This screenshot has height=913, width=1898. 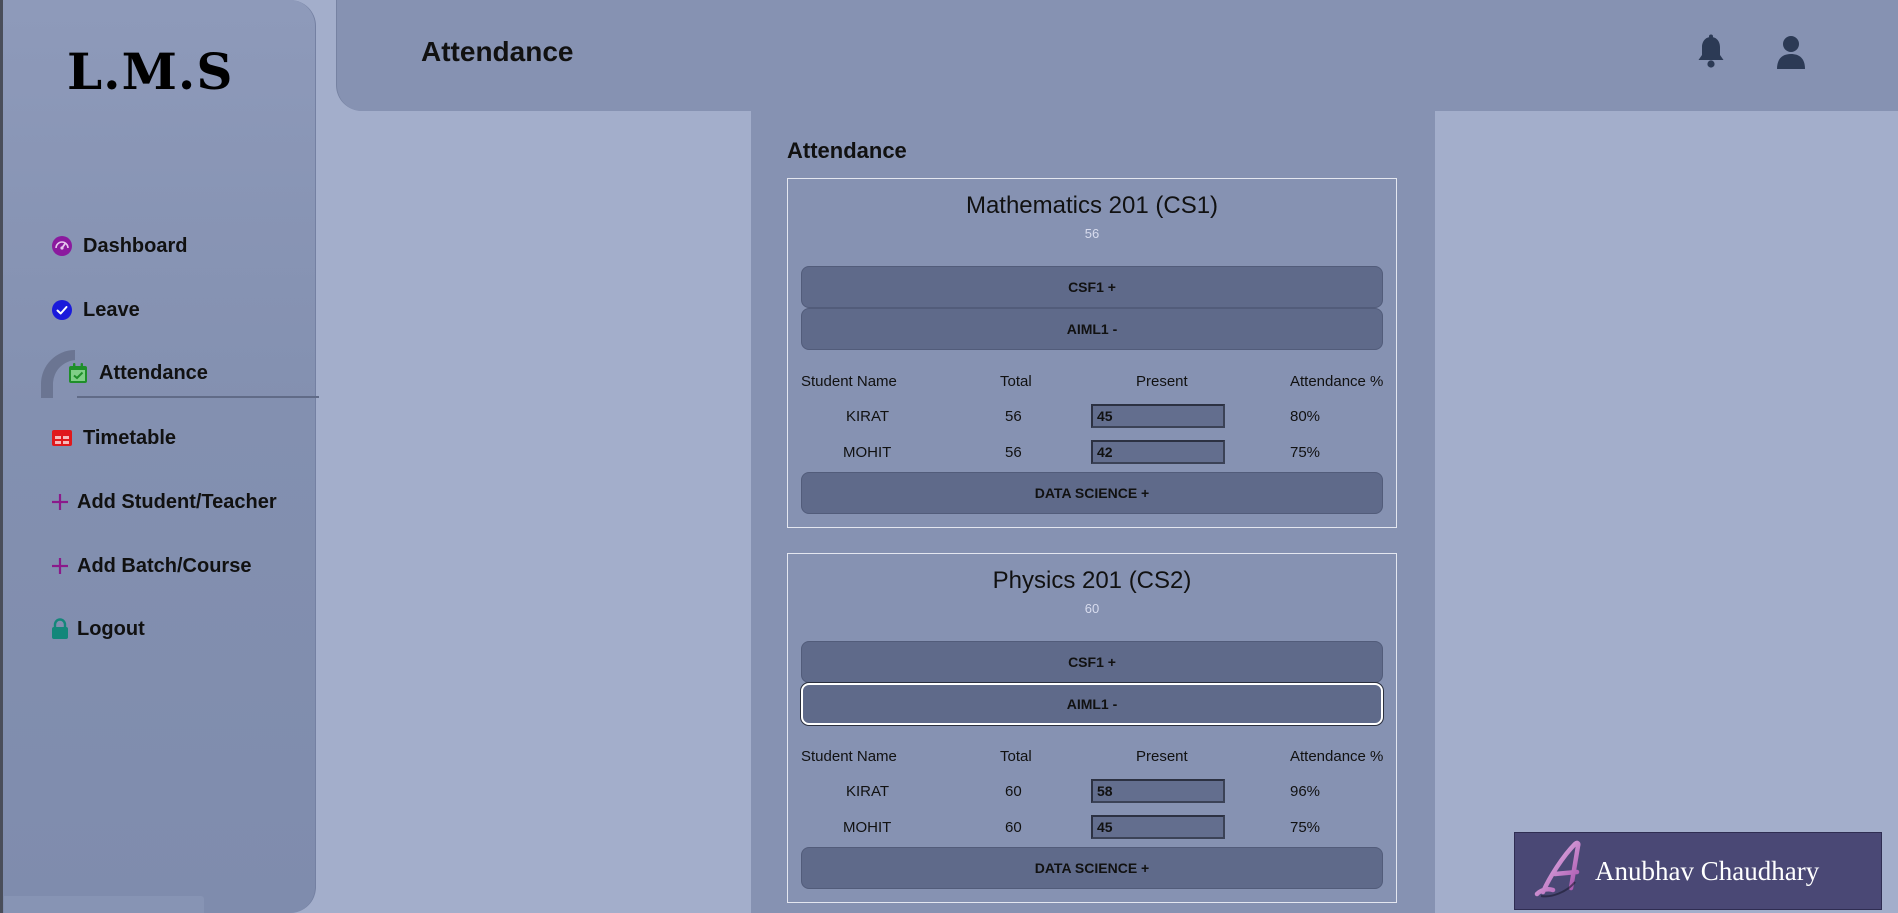 I want to click on page-title: Attendance, so click(x=497, y=51).